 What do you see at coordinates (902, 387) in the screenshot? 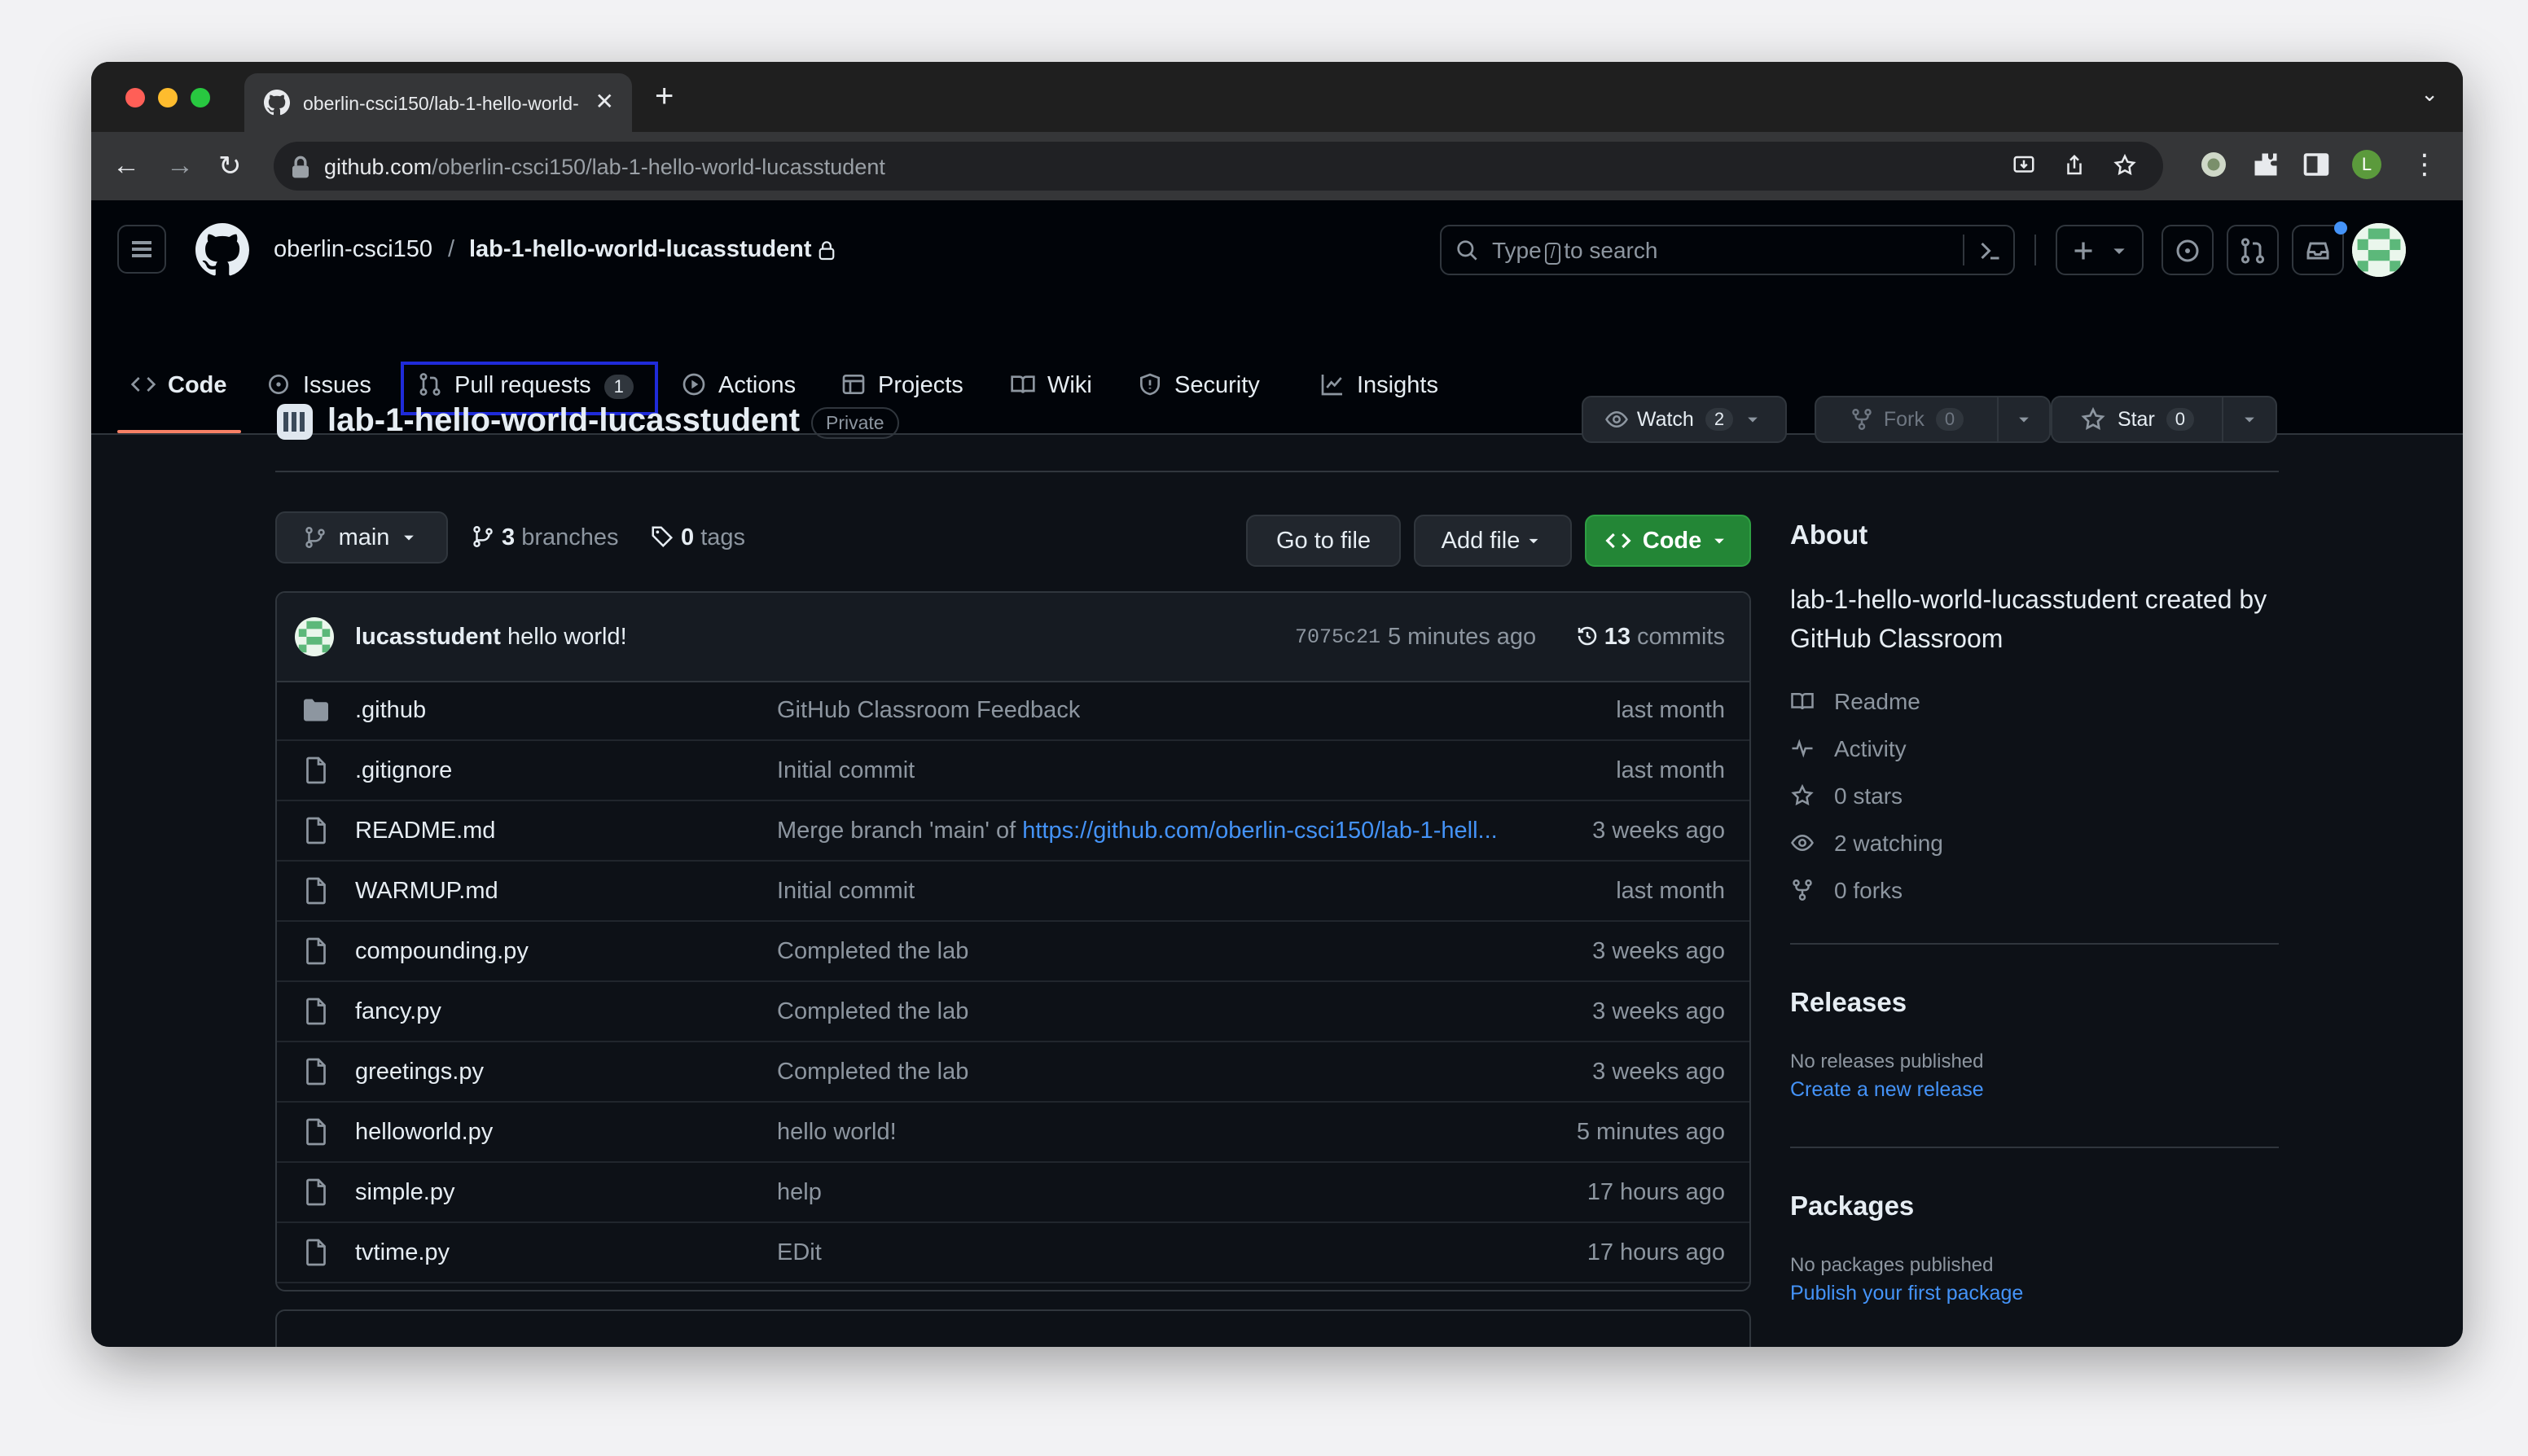
I see `tab-projects: Projects` at bounding box center [902, 387].